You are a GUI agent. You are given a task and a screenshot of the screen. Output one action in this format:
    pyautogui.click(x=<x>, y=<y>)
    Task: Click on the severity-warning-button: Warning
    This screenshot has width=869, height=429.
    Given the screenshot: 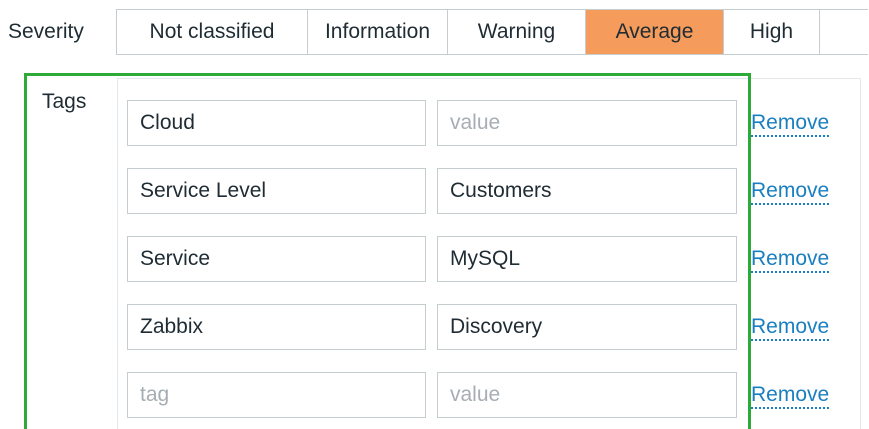 What is the action you would take?
    pyautogui.click(x=517, y=32)
    